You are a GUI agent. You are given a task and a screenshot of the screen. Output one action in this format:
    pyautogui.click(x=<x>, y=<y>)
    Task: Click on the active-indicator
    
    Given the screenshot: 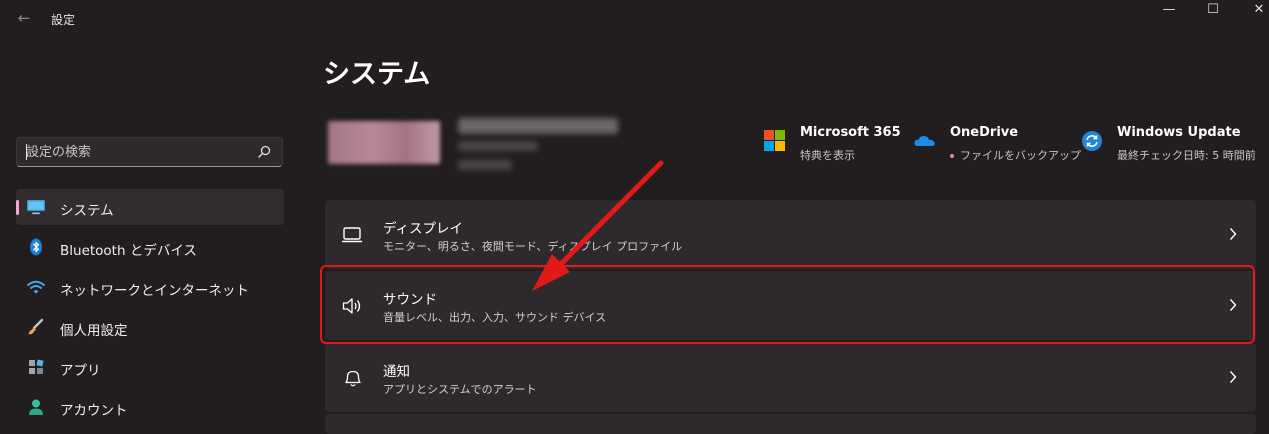 What is the action you would take?
    pyautogui.click(x=17, y=207)
    